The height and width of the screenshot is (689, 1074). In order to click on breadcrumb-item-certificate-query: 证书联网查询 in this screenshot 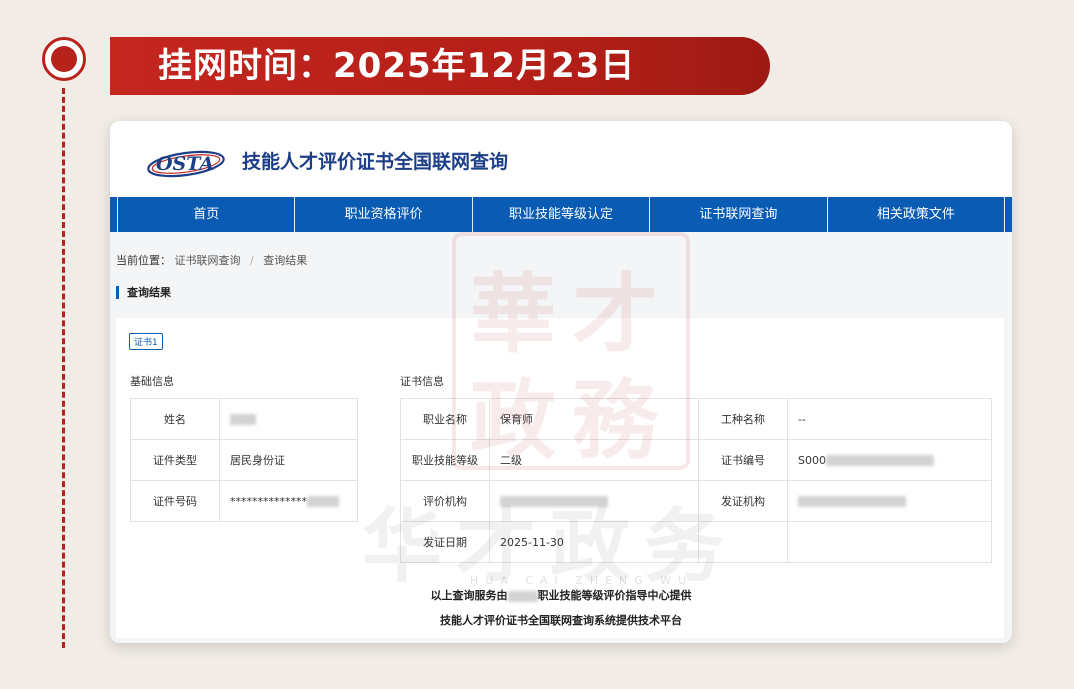, I will do `click(208, 260)`.